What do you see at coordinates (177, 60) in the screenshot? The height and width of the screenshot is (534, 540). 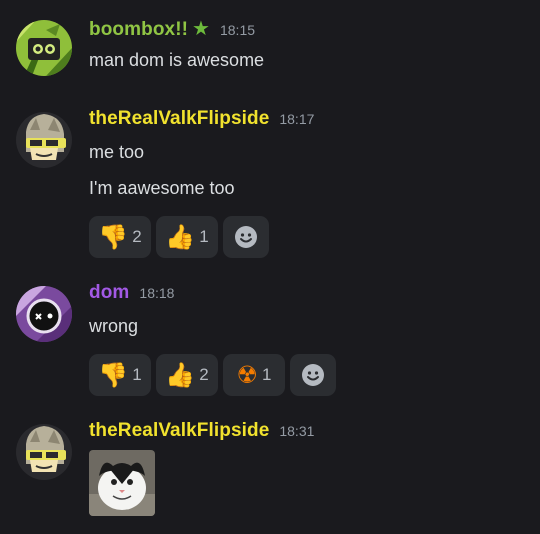 I see `message-text: man dom is awesome` at bounding box center [177, 60].